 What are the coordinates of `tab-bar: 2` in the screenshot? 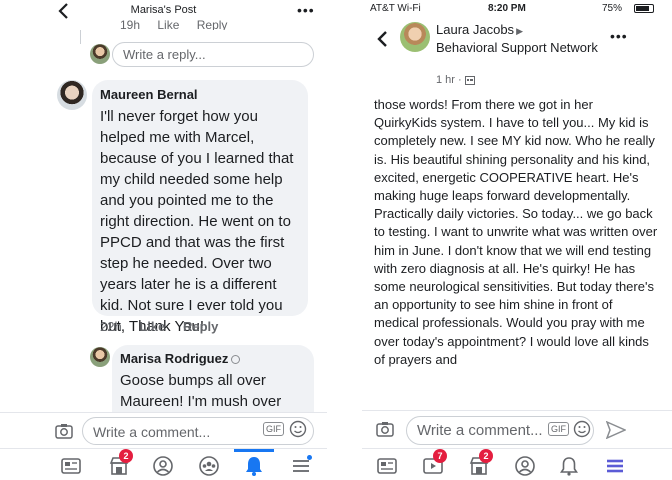 It's located at (163, 464).